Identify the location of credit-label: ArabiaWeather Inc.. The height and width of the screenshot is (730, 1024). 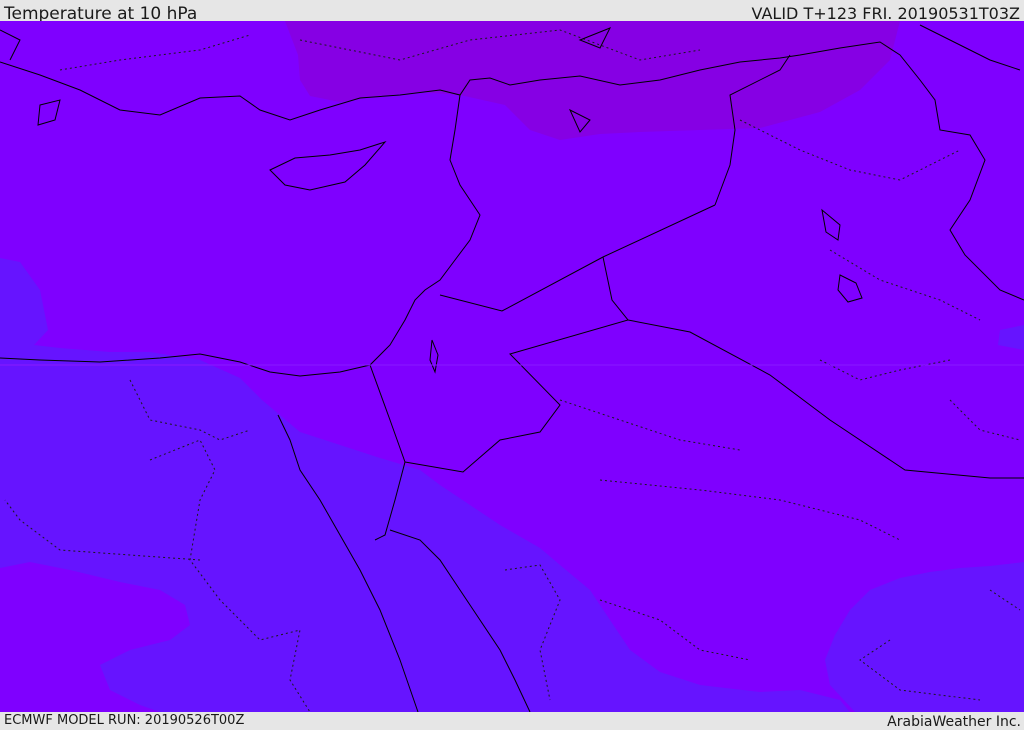
(954, 722).